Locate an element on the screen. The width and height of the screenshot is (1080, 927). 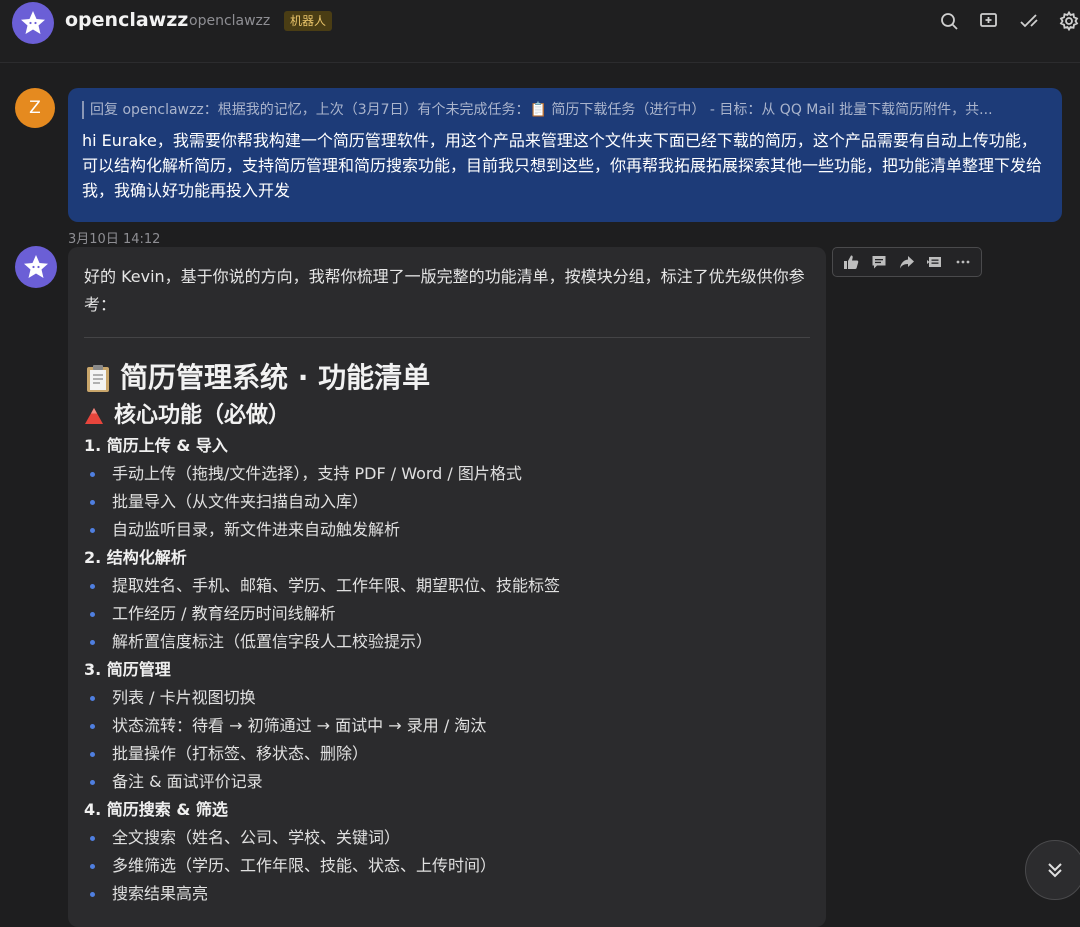
red-triangle-icon is located at coordinates (94, 416).